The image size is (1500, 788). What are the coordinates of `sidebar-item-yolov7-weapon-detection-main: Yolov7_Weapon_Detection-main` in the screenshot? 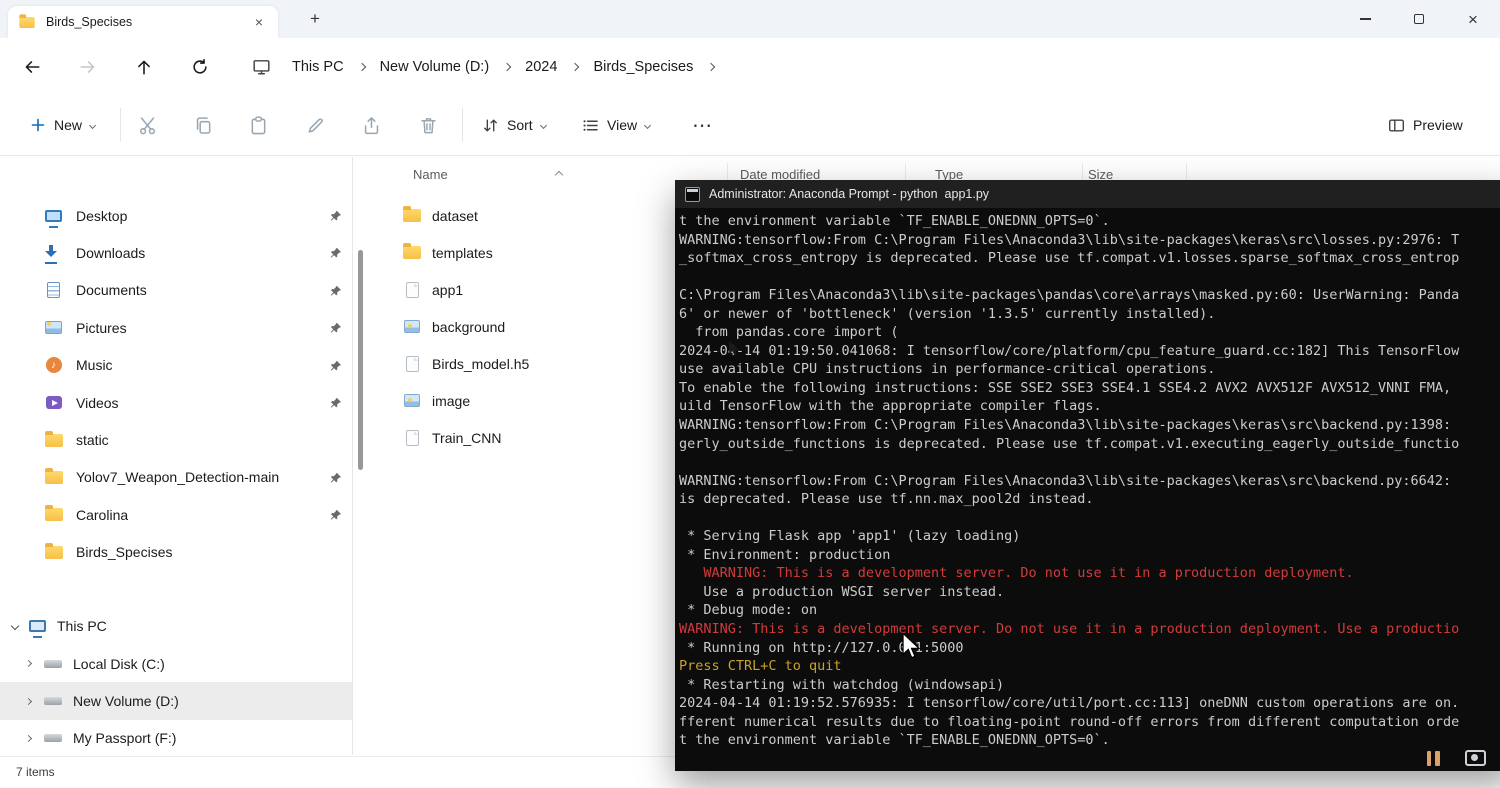 It's located at (176, 477).